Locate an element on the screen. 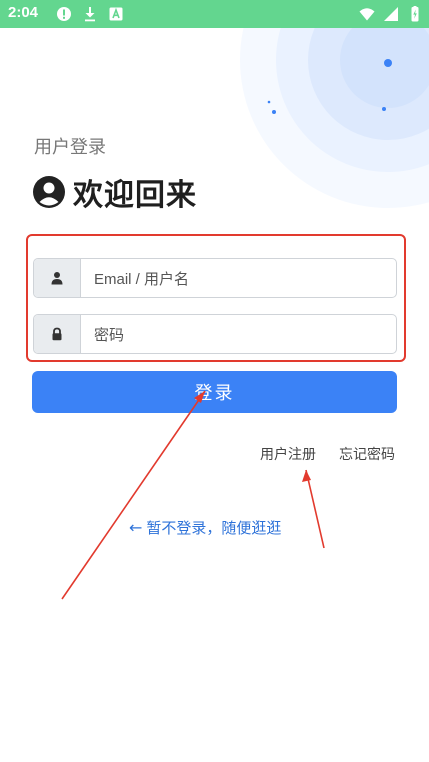 The height and width of the screenshot is (762, 429). alert-icon is located at coordinates (64, 14).